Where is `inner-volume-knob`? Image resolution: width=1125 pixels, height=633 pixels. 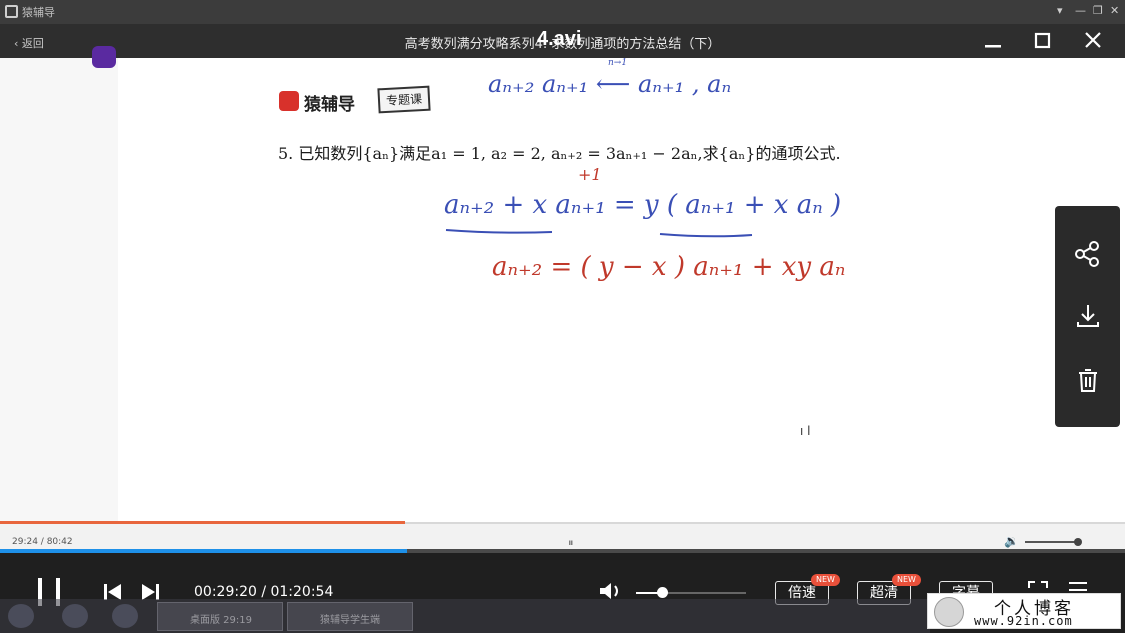
inner-volume-knob is located at coordinates (1078, 542).